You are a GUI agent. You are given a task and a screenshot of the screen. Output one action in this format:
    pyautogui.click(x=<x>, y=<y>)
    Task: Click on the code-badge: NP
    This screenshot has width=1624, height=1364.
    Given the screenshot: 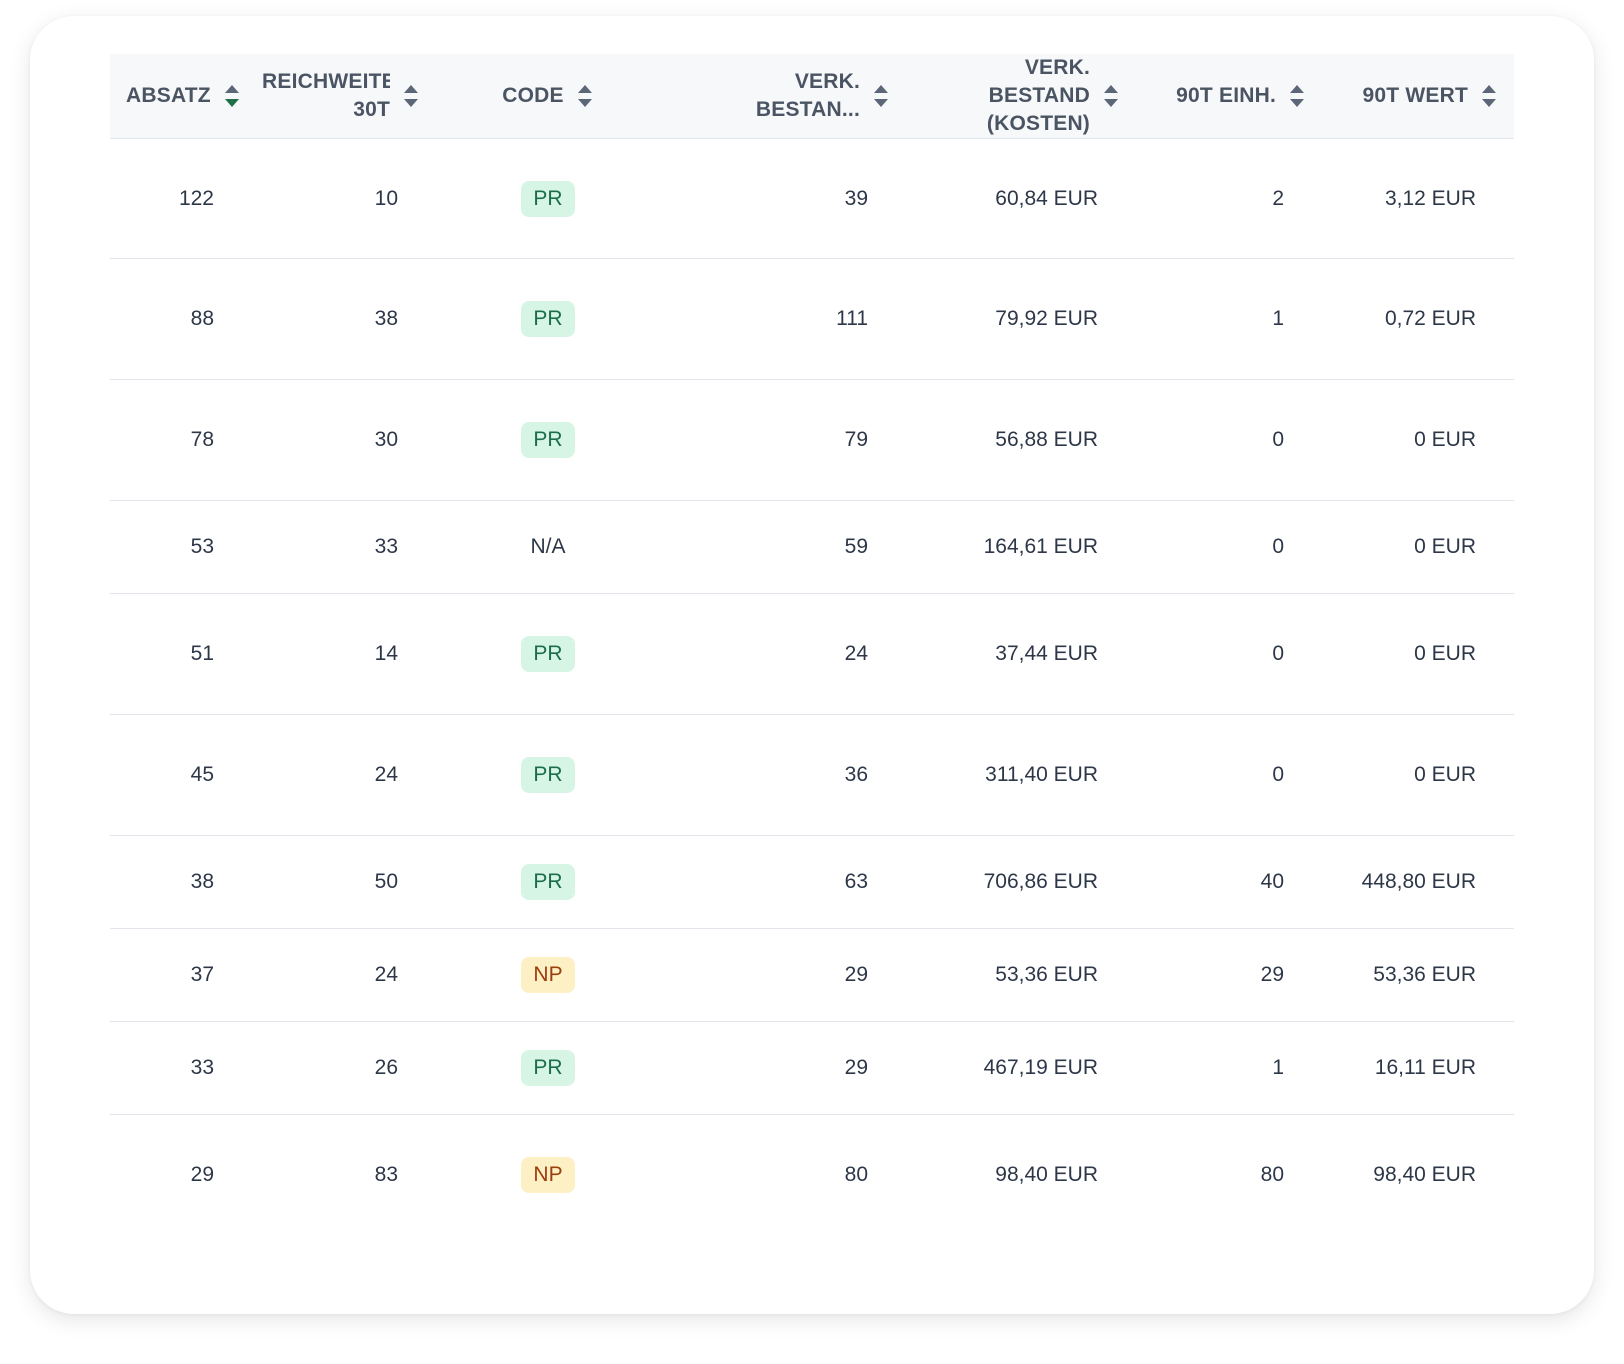 What is the action you would take?
    pyautogui.click(x=548, y=975)
    